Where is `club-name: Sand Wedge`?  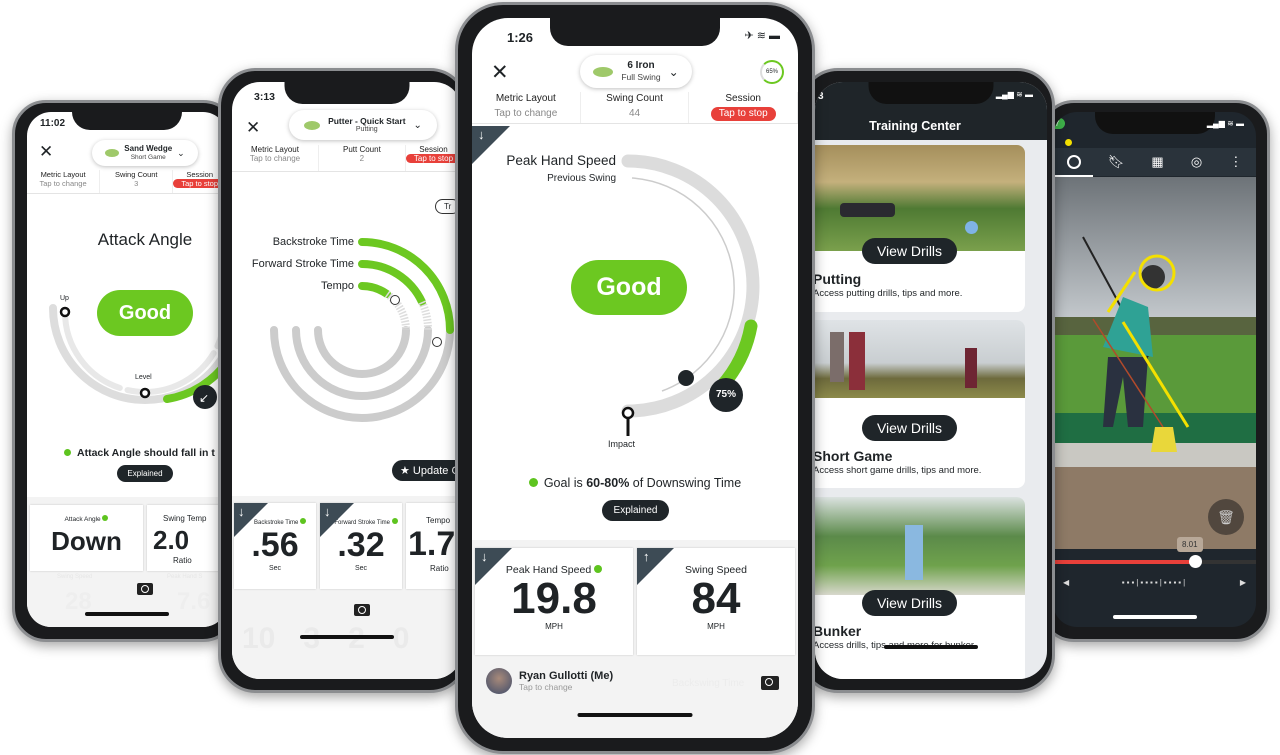 club-name: Sand Wedge is located at coordinates (148, 149).